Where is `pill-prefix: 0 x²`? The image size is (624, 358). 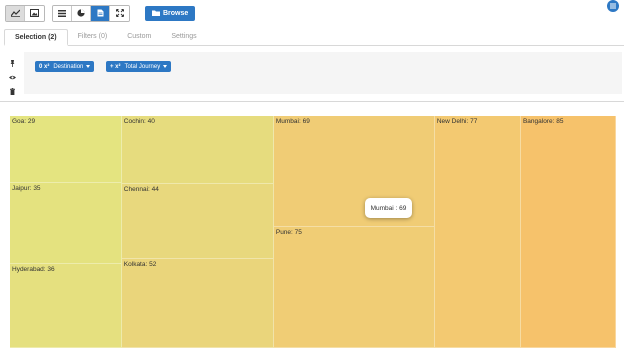
pill-prefix: 0 x² is located at coordinates (44, 66).